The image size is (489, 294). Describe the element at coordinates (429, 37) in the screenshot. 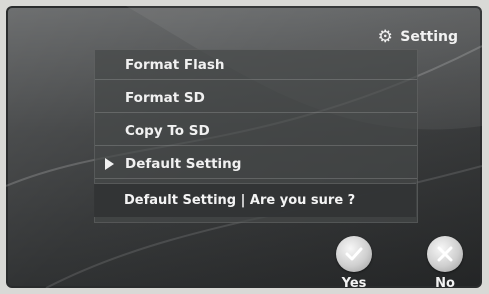

I see `settings-title: Setting` at that location.